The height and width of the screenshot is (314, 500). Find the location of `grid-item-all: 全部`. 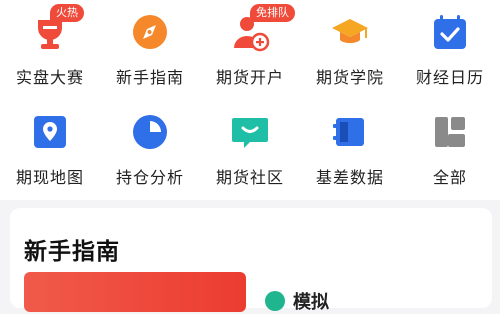

grid-item-all: 全部 is located at coordinates (450, 145).